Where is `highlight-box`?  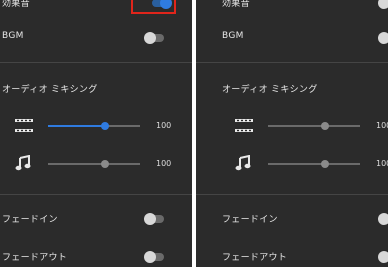 highlight-box is located at coordinates (153, 7).